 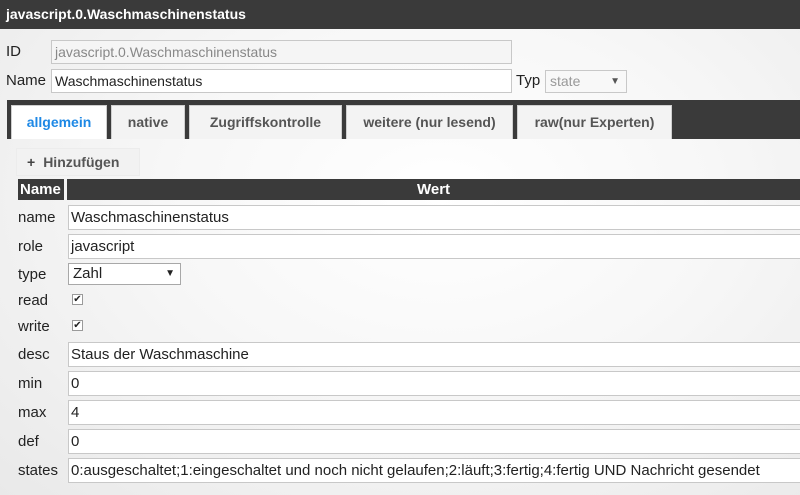 What do you see at coordinates (41, 189) in the screenshot?
I see `column-header-name: Name` at bounding box center [41, 189].